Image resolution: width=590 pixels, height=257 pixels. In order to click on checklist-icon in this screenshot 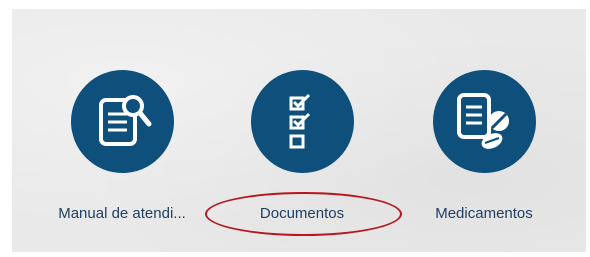, I will do `click(299, 120)`.